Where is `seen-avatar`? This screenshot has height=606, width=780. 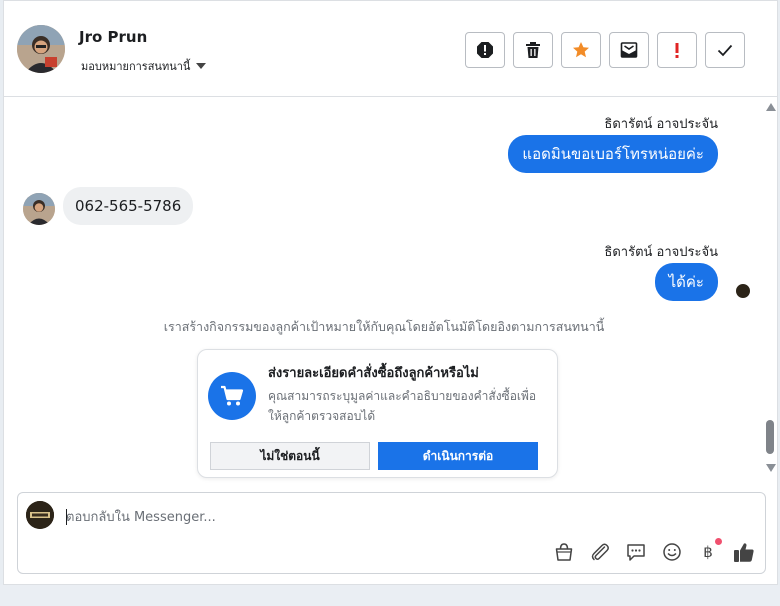 seen-avatar is located at coordinates (743, 291).